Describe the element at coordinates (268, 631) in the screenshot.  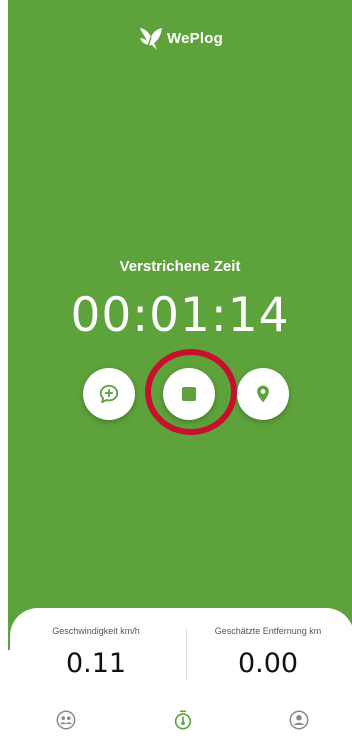
I see `distance-label: Geschätzte Entfernung km` at that location.